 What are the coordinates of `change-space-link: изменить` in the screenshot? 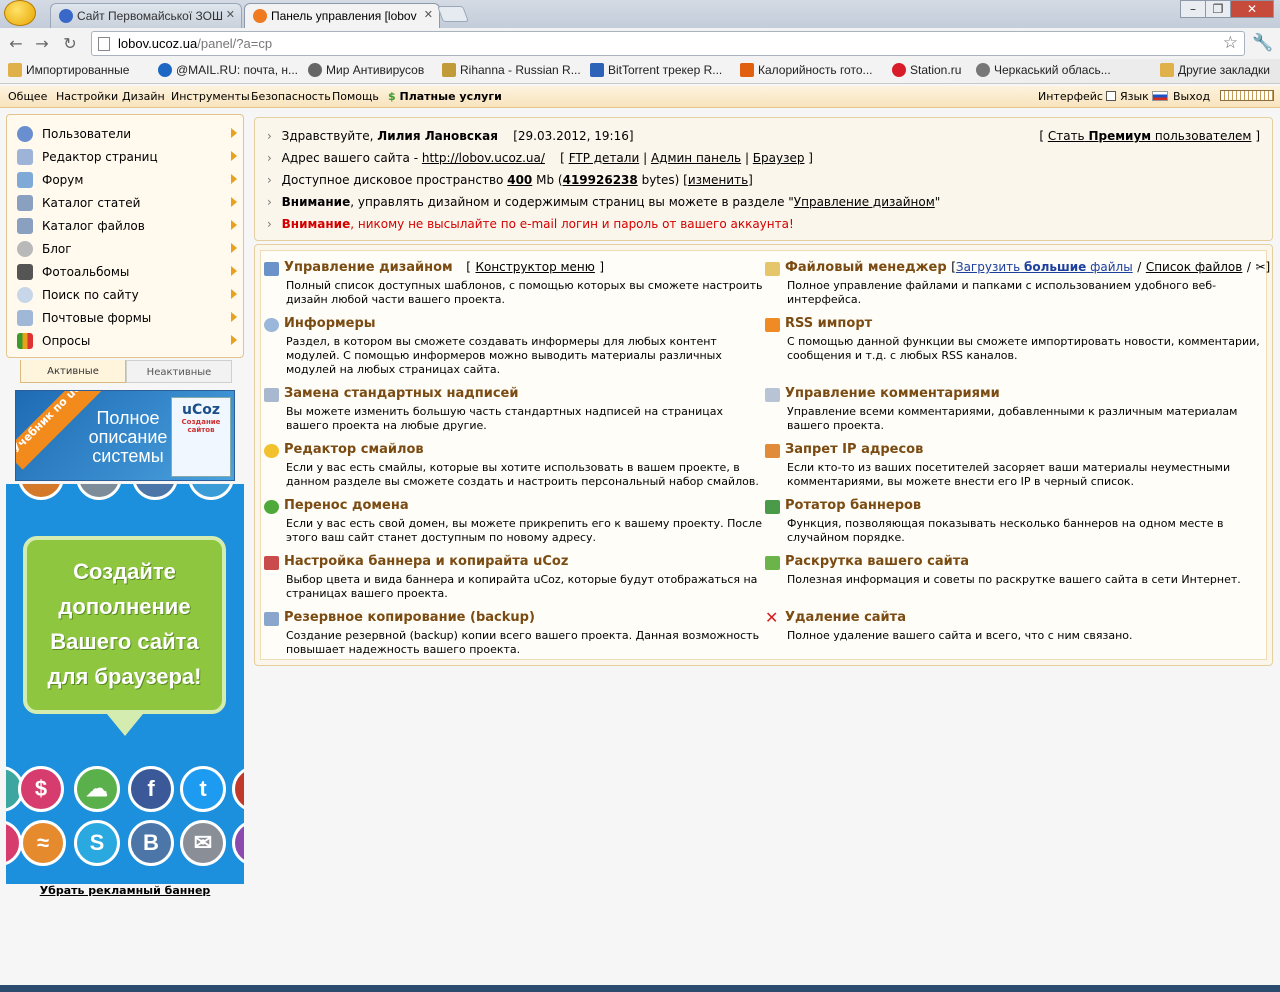 It's located at (718, 180).